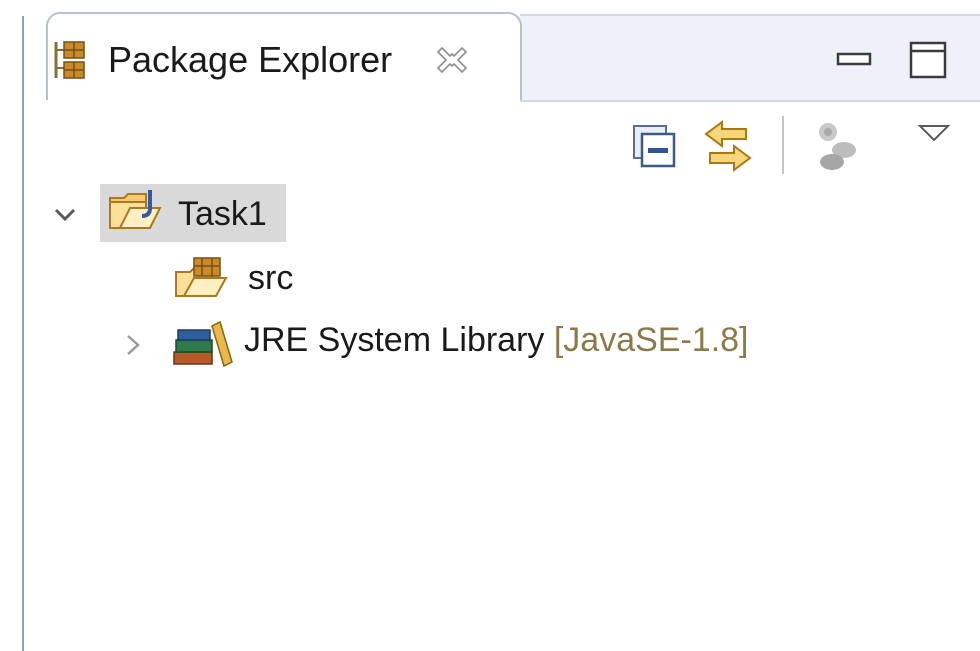 This screenshot has height=651, width=980. What do you see at coordinates (203, 344) in the screenshot?
I see `library-icon` at bounding box center [203, 344].